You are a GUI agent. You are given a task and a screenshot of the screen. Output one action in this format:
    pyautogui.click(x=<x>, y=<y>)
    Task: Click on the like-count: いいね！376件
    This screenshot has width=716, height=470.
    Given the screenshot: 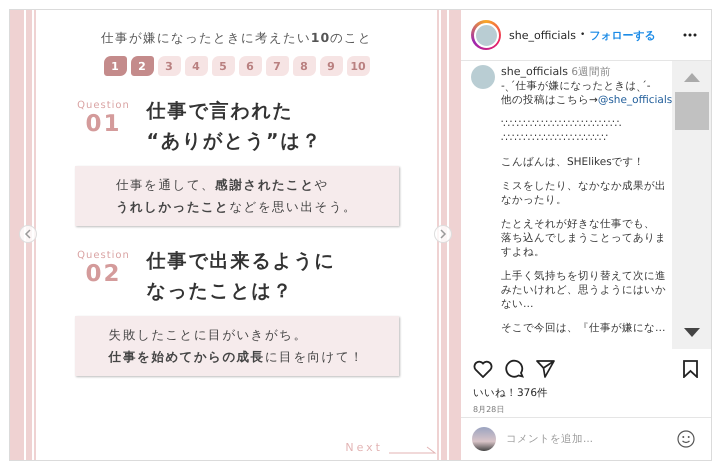 What is the action you would take?
    pyautogui.click(x=586, y=389)
    